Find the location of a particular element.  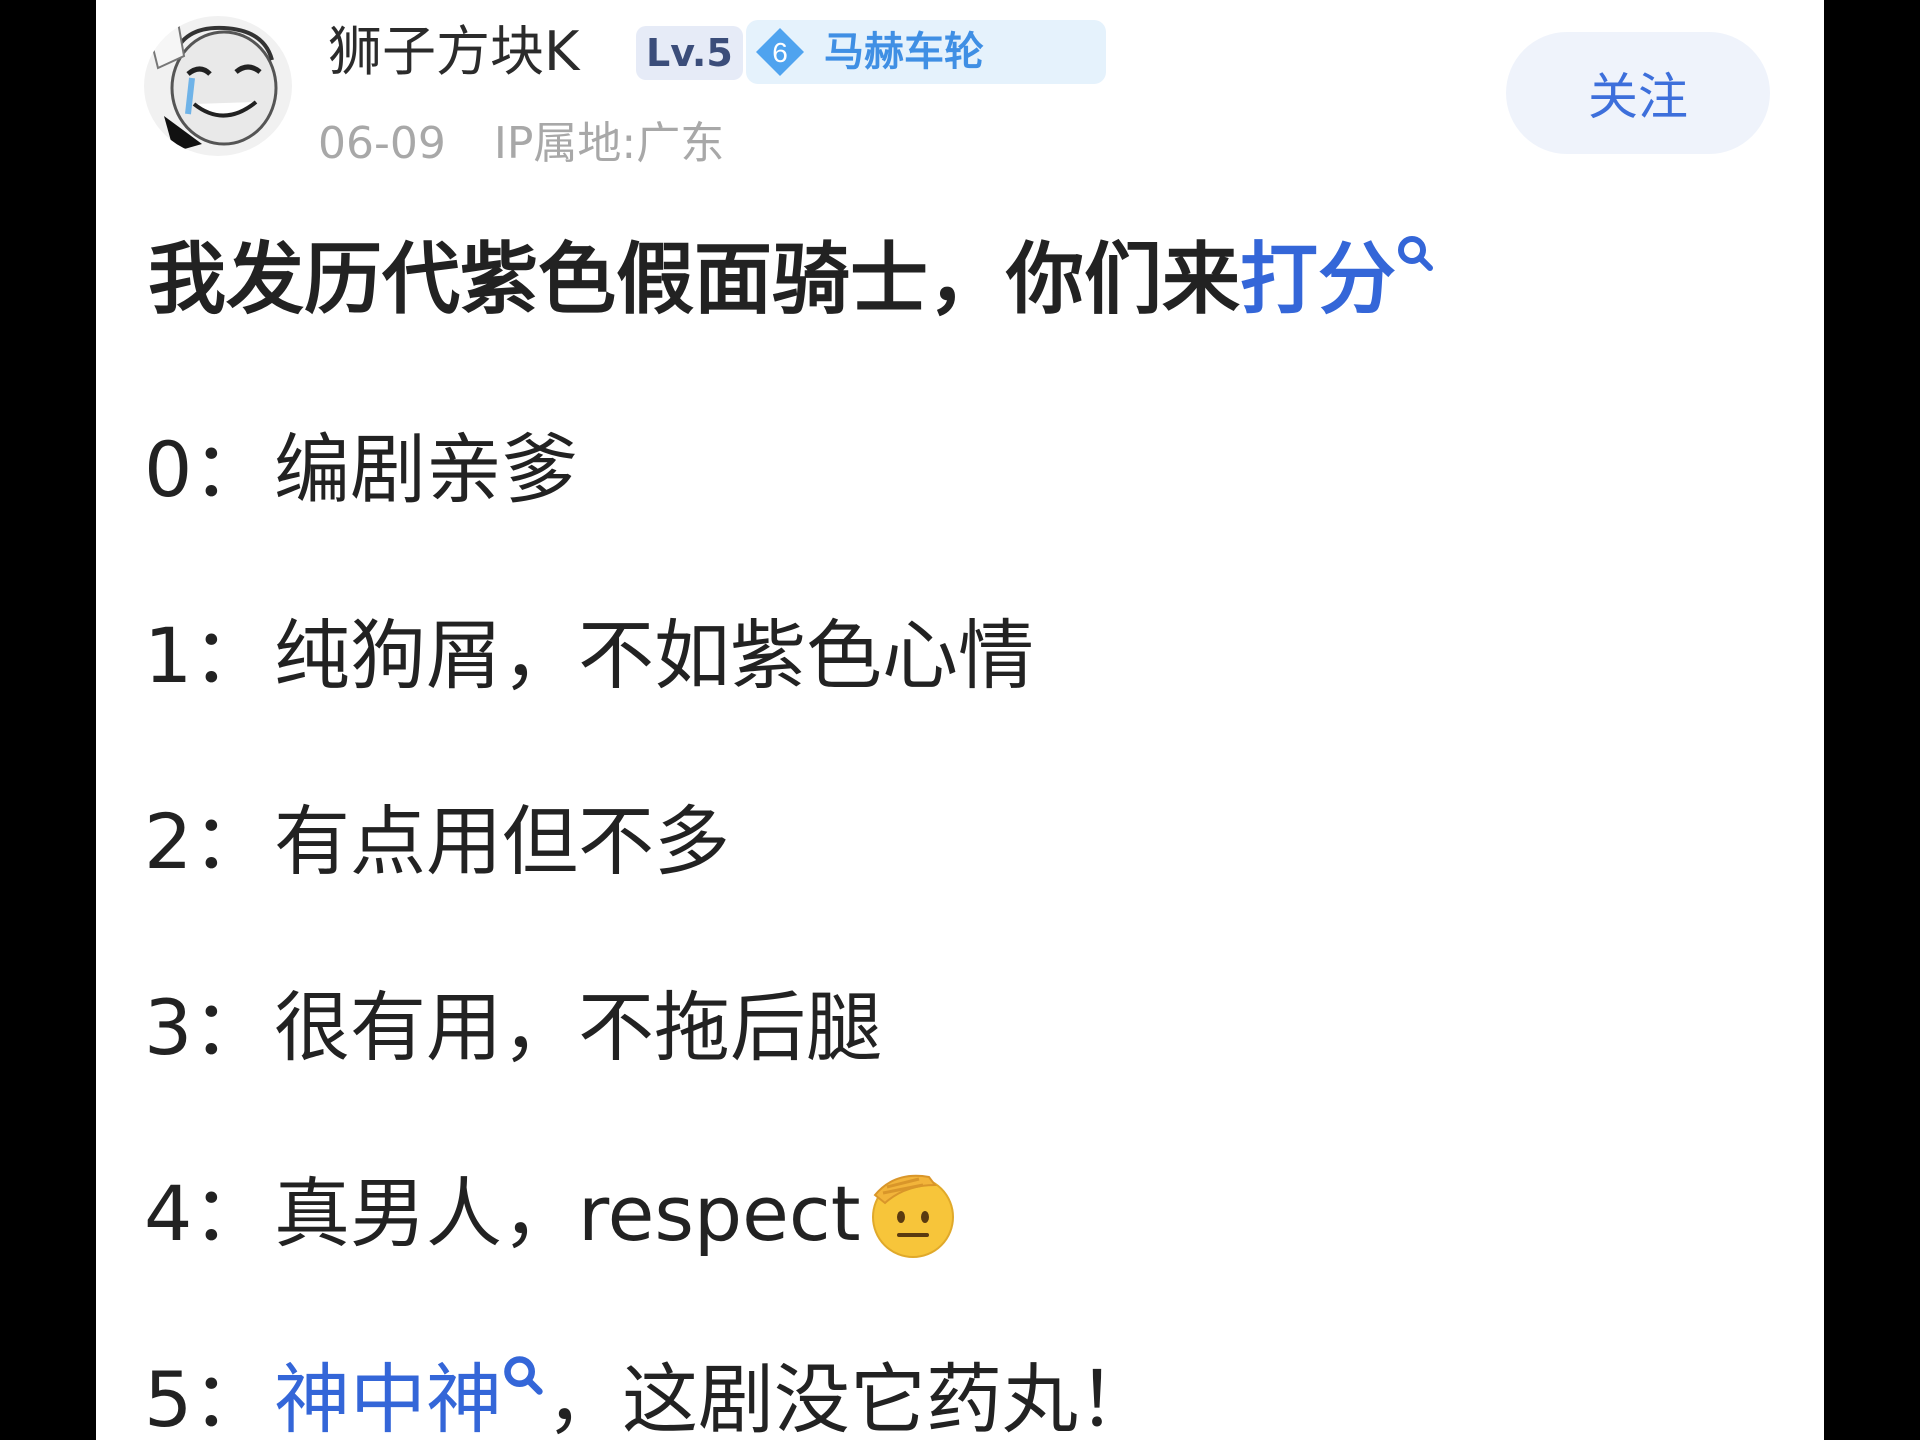

item-text: ，这剧没它药丸！ is located at coordinates (850, 1397).